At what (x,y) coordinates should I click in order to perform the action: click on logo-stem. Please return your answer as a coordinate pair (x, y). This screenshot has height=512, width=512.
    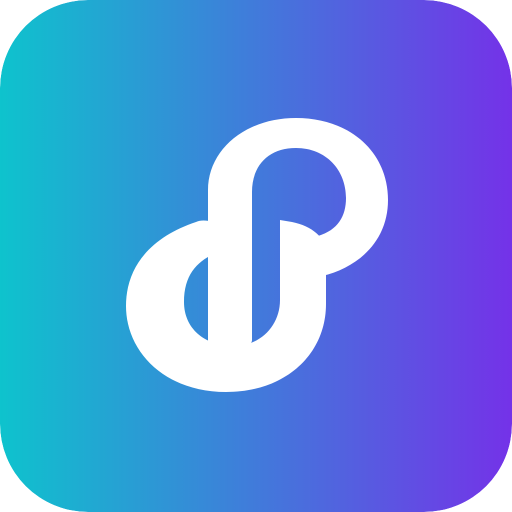
    Looking at the image, I should click on (230, 265).